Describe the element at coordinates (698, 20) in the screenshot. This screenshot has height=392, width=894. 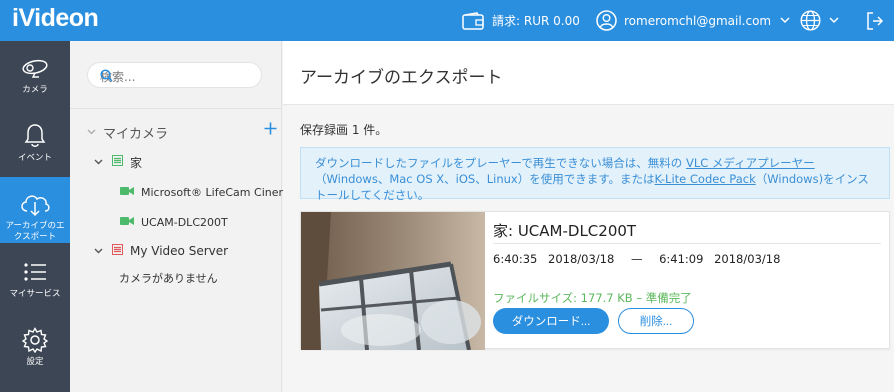
I see `user-email: romeromchl@gmail.com` at that location.